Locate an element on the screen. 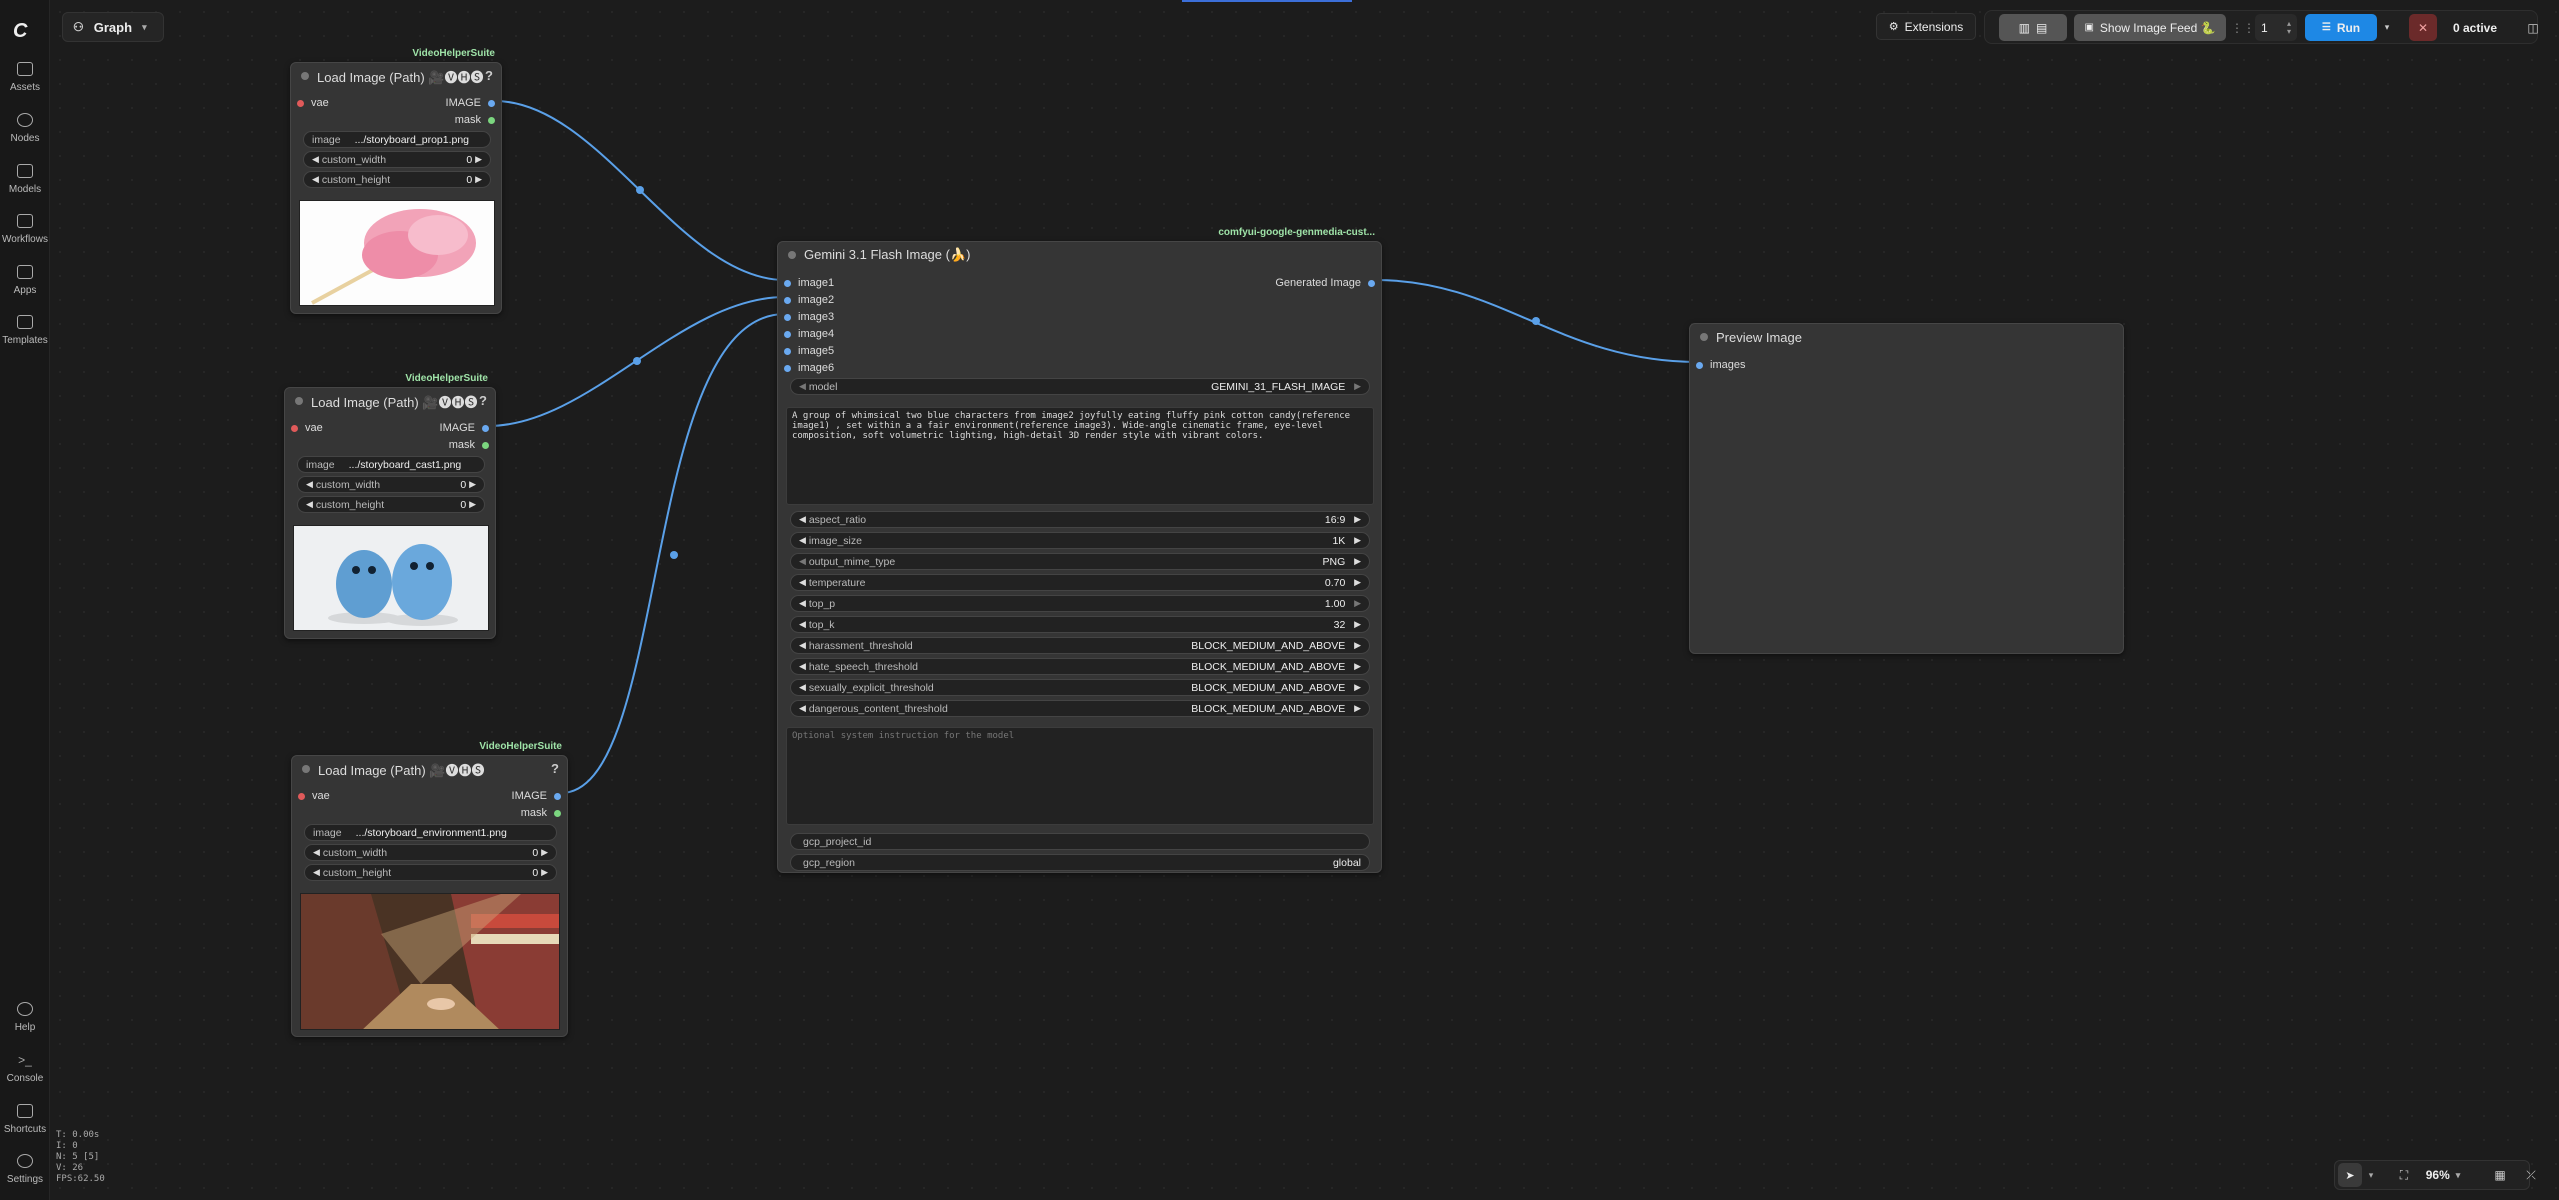  gcp-project-id-field: gcp_project_id is located at coordinates (1080, 841).